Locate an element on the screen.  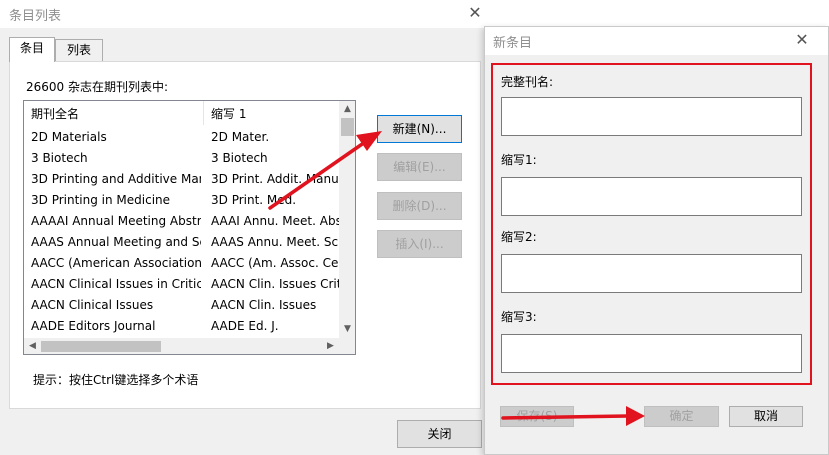
scrollbar-corner is located at coordinates (347, 346).